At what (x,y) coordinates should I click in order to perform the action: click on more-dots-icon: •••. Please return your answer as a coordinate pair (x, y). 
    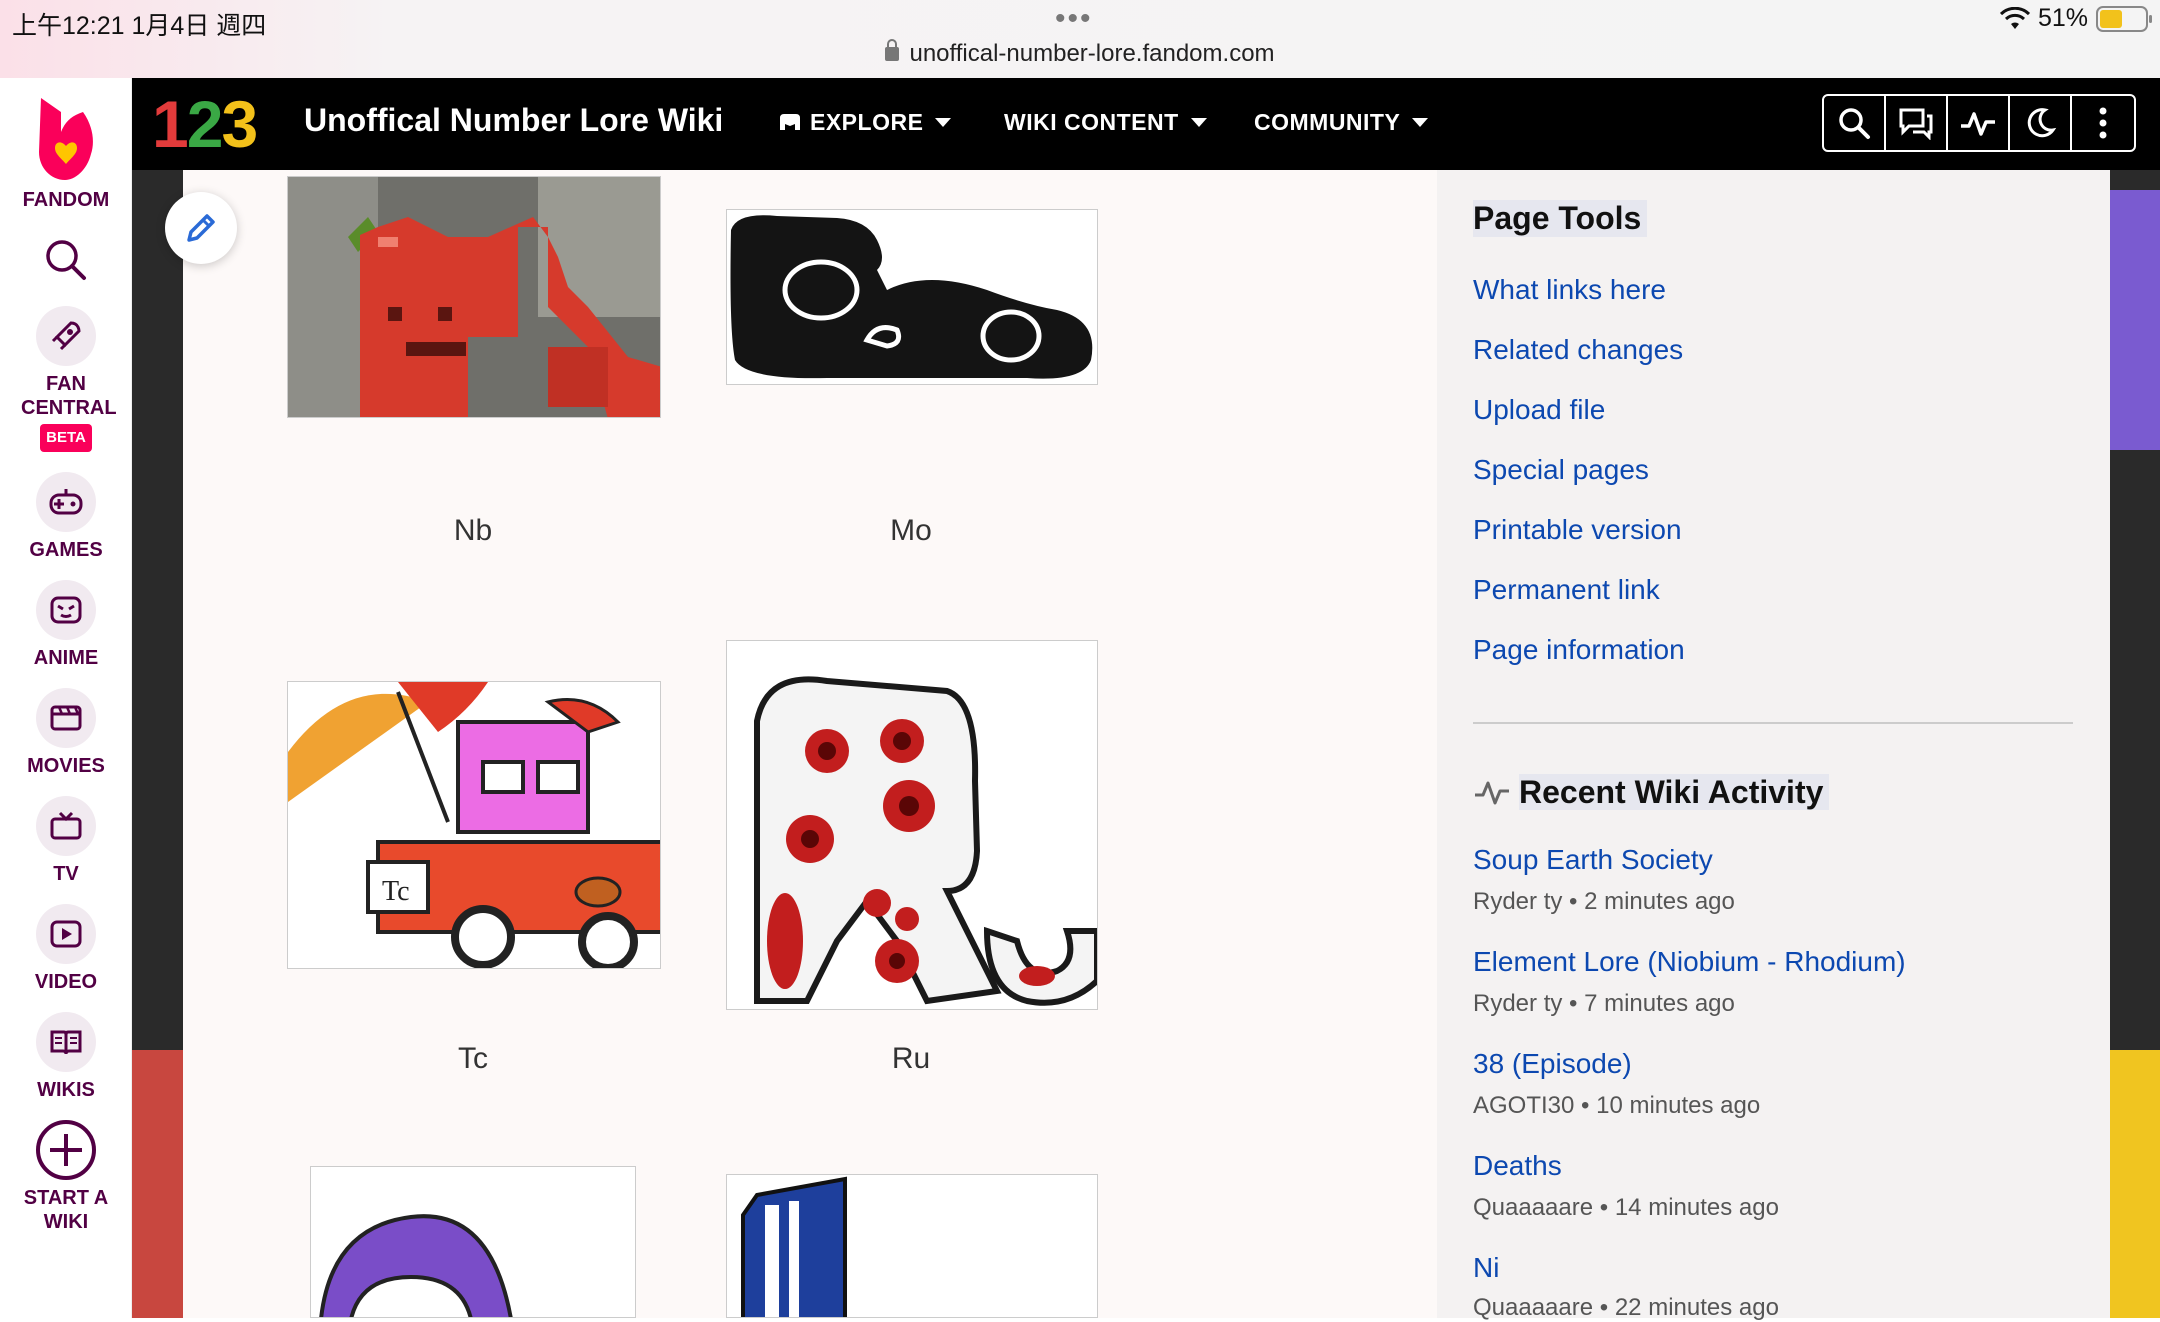
    Looking at the image, I should click on (1074, 19).